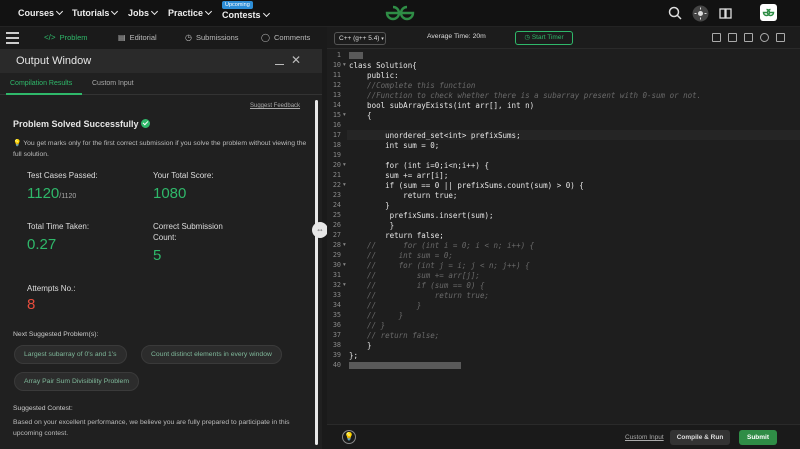 Image resolution: width=800 pixels, height=449 pixels. Describe the element at coordinates (547, 37) in the screenshot. I see `start-timer-label: Start Timer` at that location.